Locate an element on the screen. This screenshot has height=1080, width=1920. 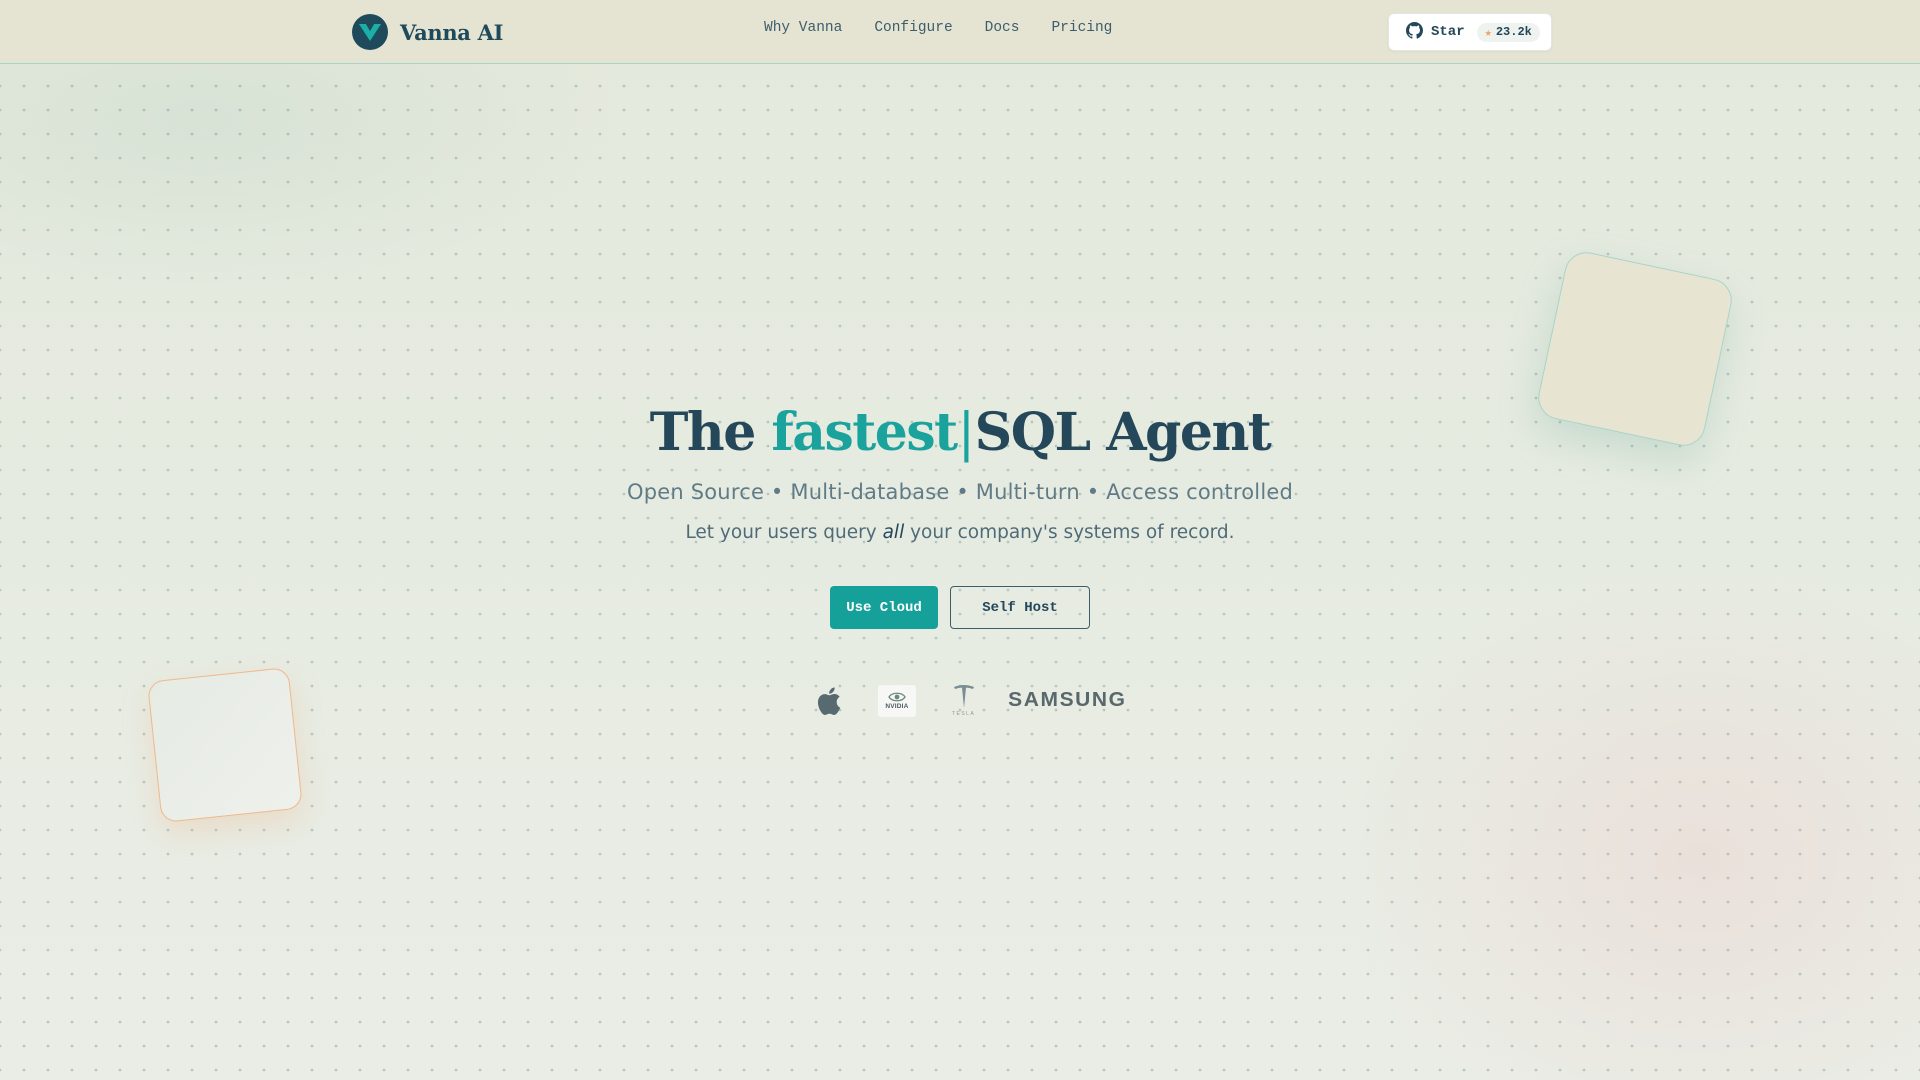
nav-pricing: Pricing is located at coordinates (1081, 28).